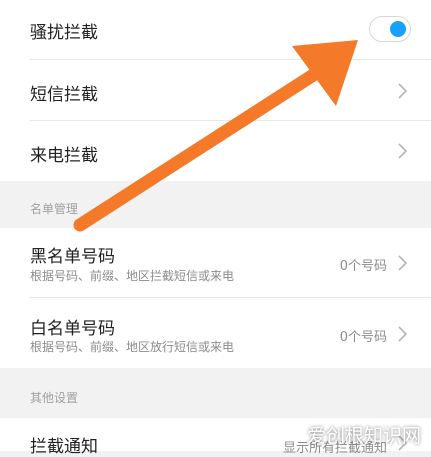 This screenshot has width=431, height=457. Describe the element at coordinates (363, 266) in the screenshot. I see `blacklist-count: 0个号码` at that location.